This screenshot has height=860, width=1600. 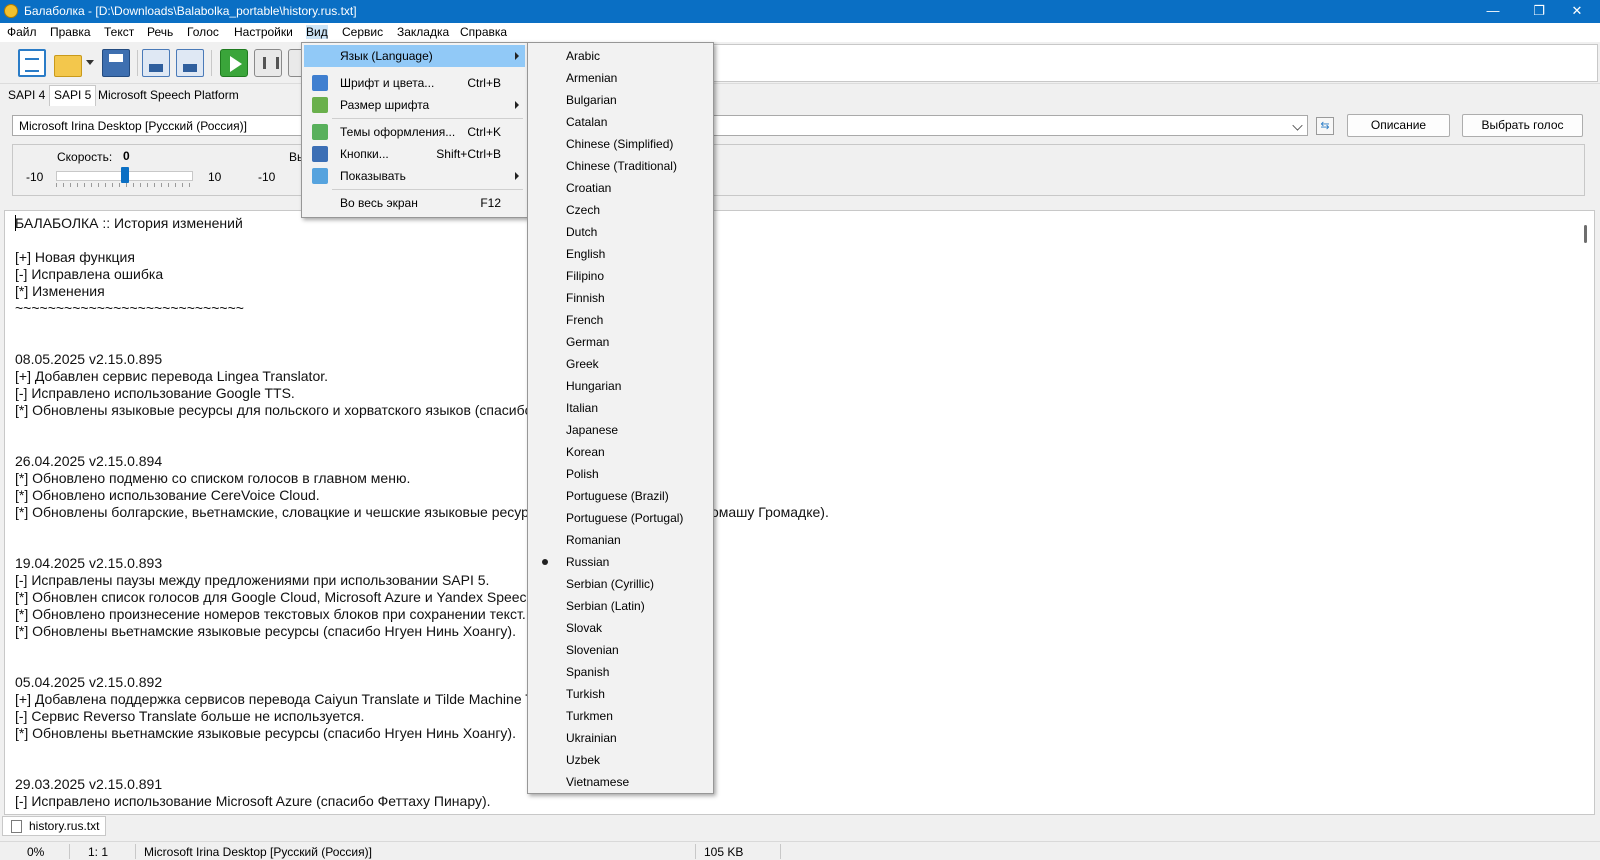 I want to click on split-audio-icon, so click(x=190, y=63).